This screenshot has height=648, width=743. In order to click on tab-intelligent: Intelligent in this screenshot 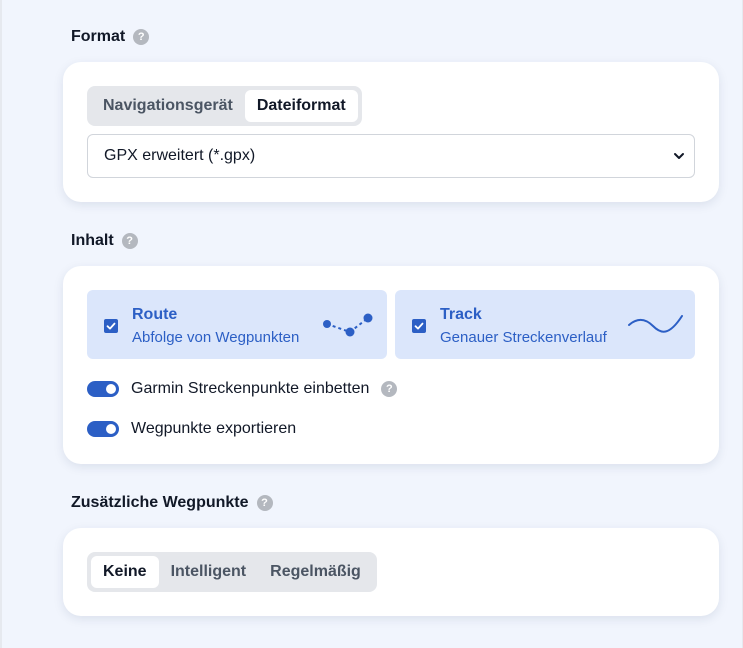, I will do `click(209, 572)`.